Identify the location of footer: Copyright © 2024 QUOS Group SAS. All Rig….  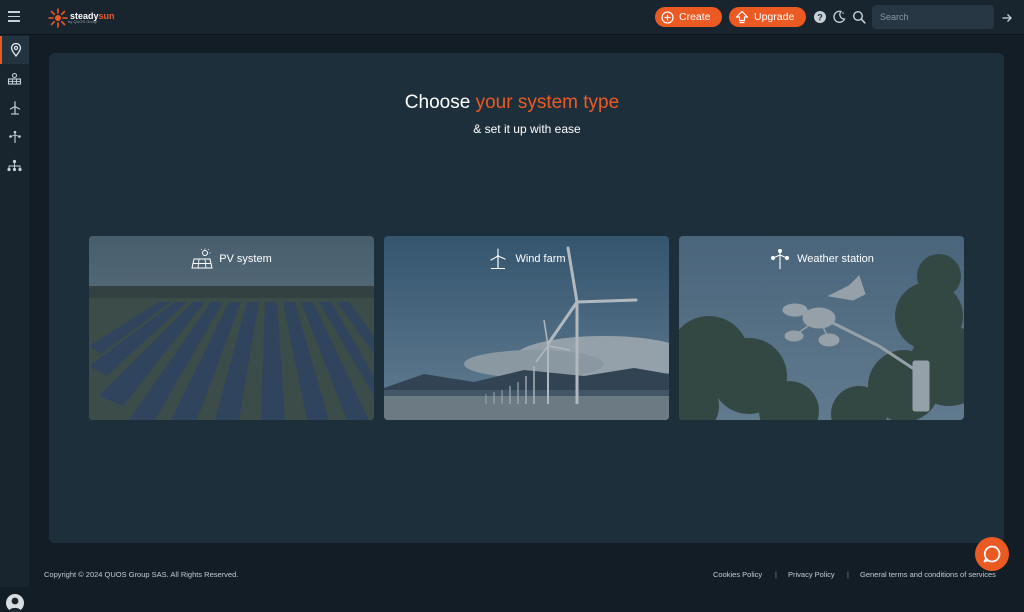
(527, 575).